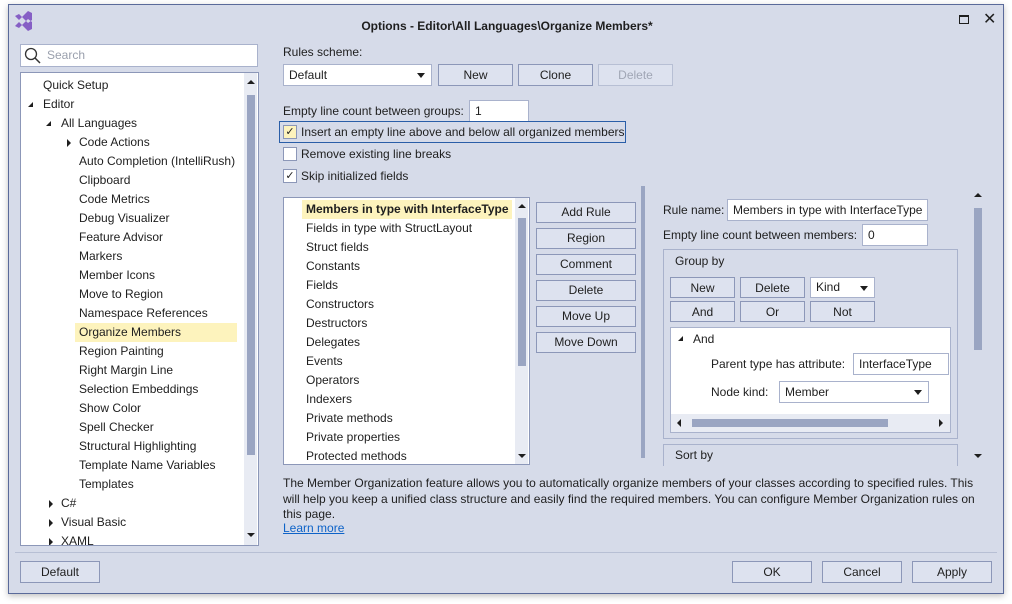 The width and height of the screenshot is (1012, 604). Describe the element at coordinates (407, 342) in the screenshot. I see `rule-item: Delegates` at that location.